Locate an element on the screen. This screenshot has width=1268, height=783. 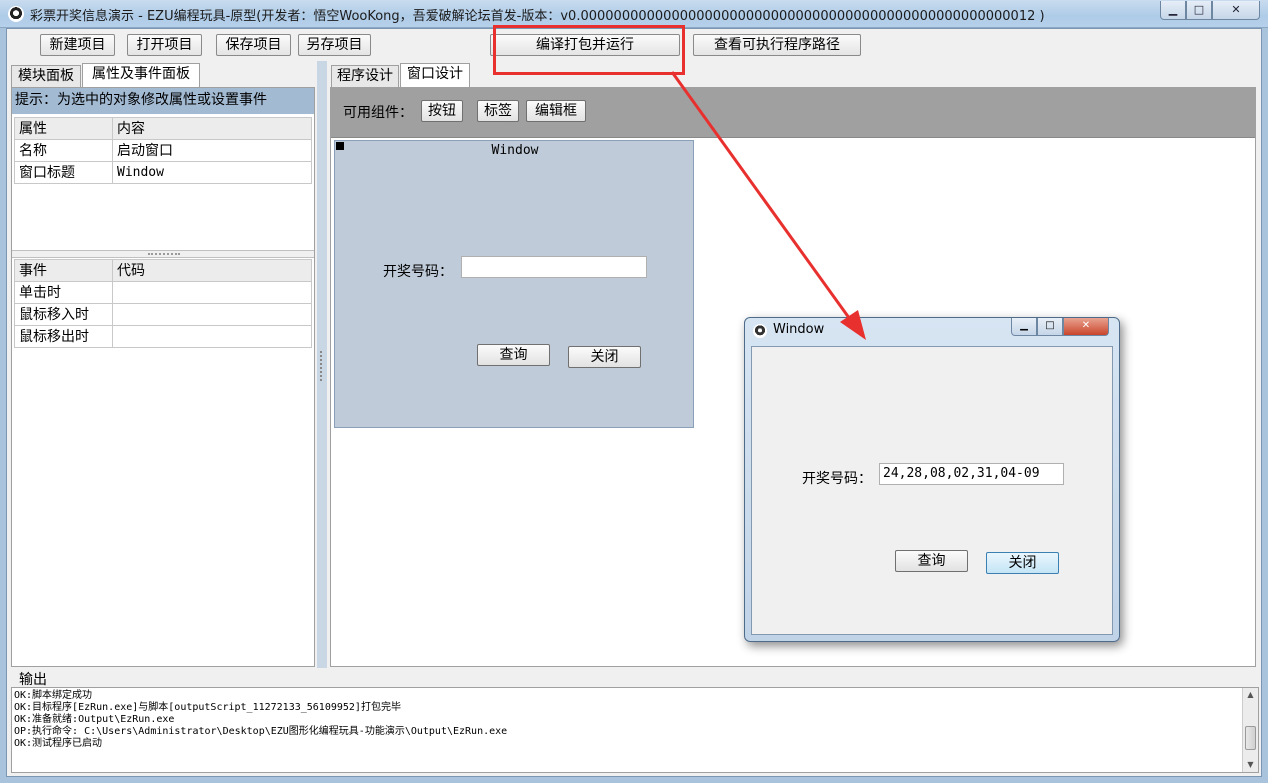
scroll-down-icon: ▼ is located at coordinates (1250, 765).